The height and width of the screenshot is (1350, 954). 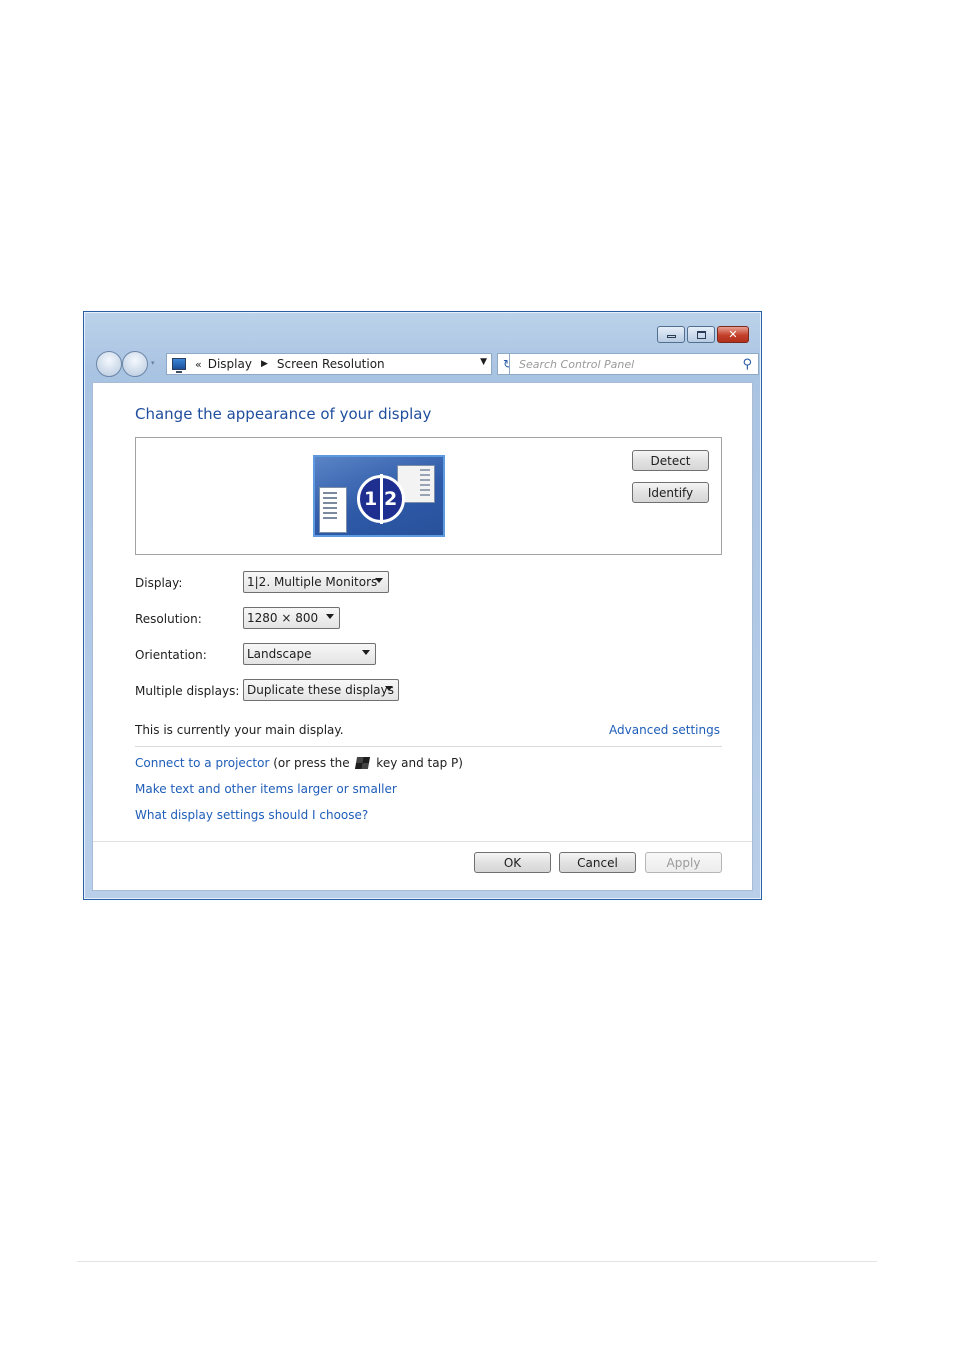 I want to click on minimize-button, so click(x=671, y=334).